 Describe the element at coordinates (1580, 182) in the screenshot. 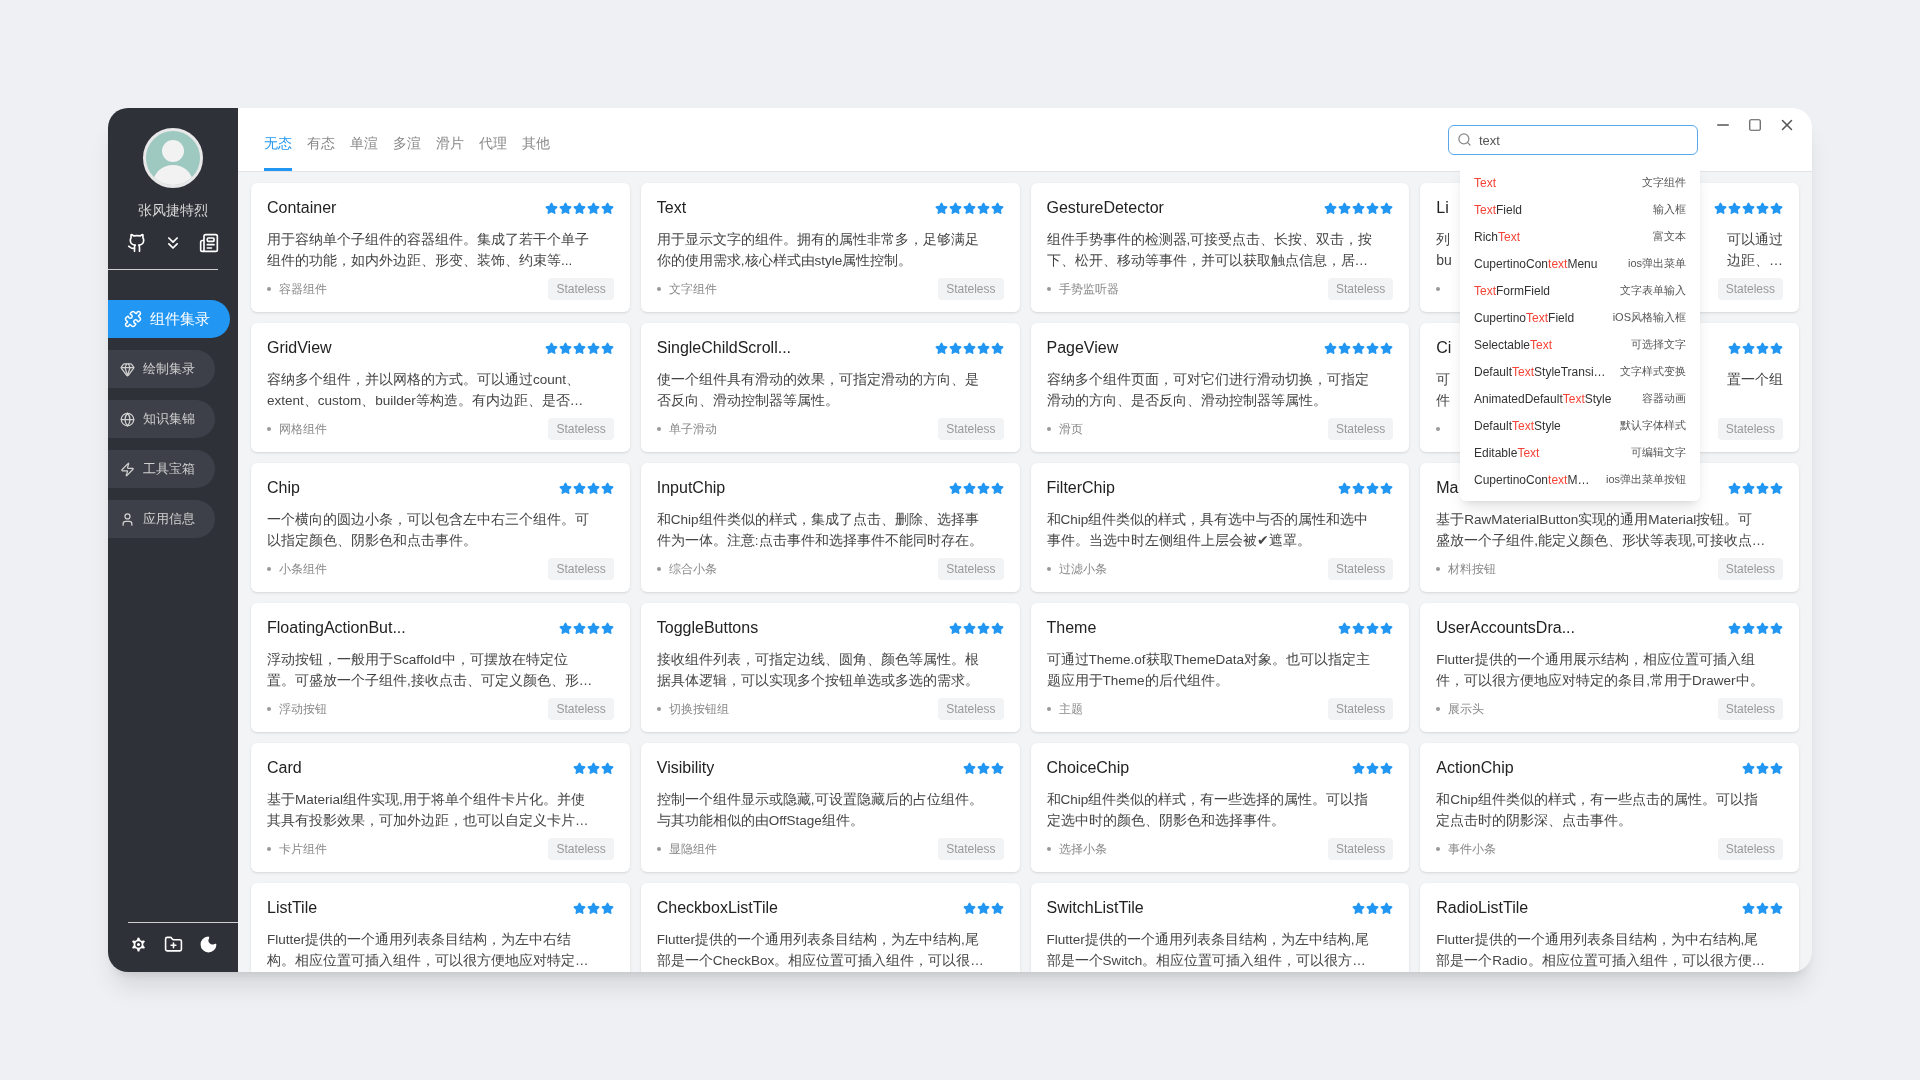

I see `suggestion-item: Text 文字组件` at that location.